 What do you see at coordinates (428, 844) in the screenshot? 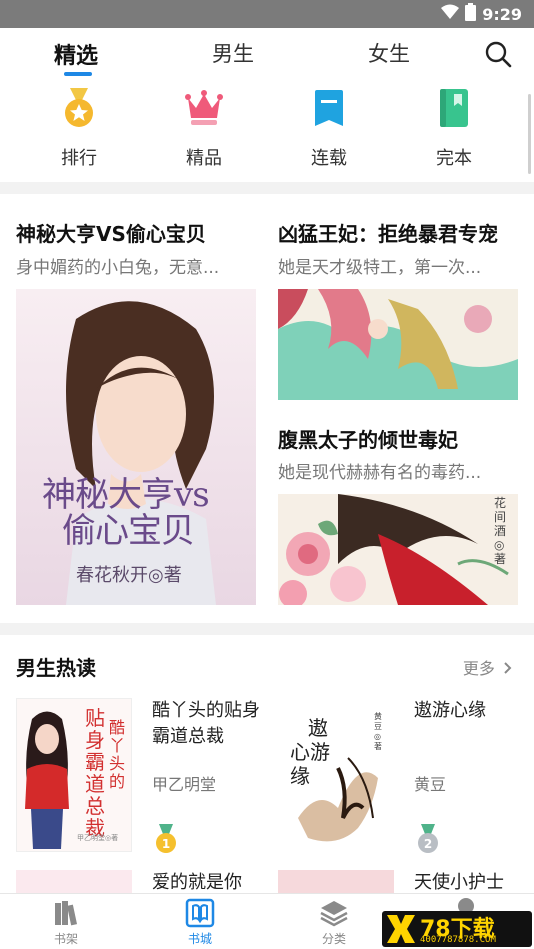
I see `rank-number: 2` at bounding box center [428, 844].